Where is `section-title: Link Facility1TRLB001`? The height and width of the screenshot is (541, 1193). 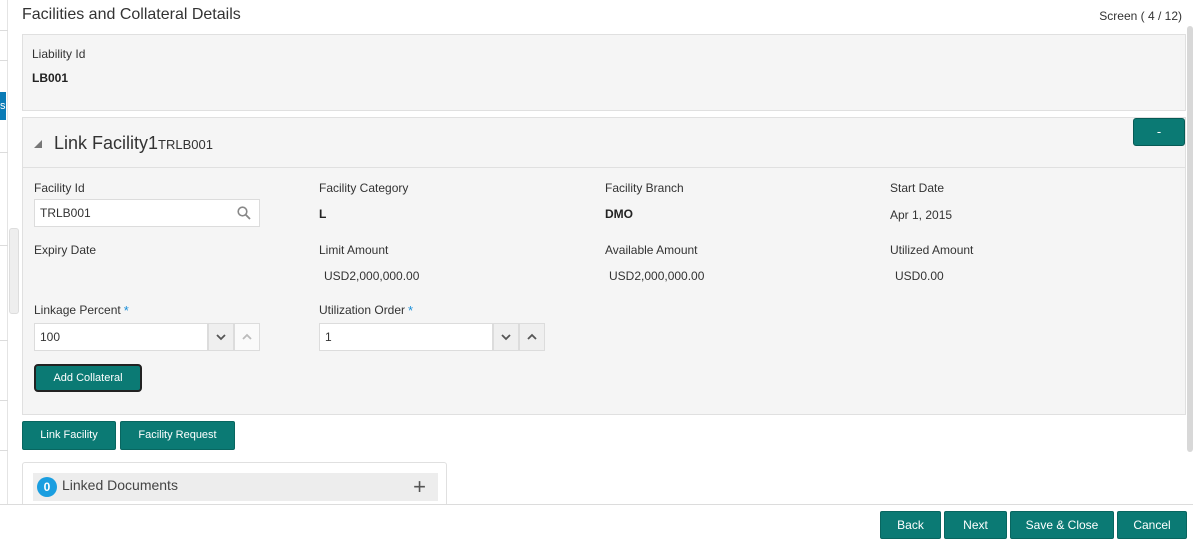 section-title: Link Facility1TRLB001 is located at coordinates (133, 143).